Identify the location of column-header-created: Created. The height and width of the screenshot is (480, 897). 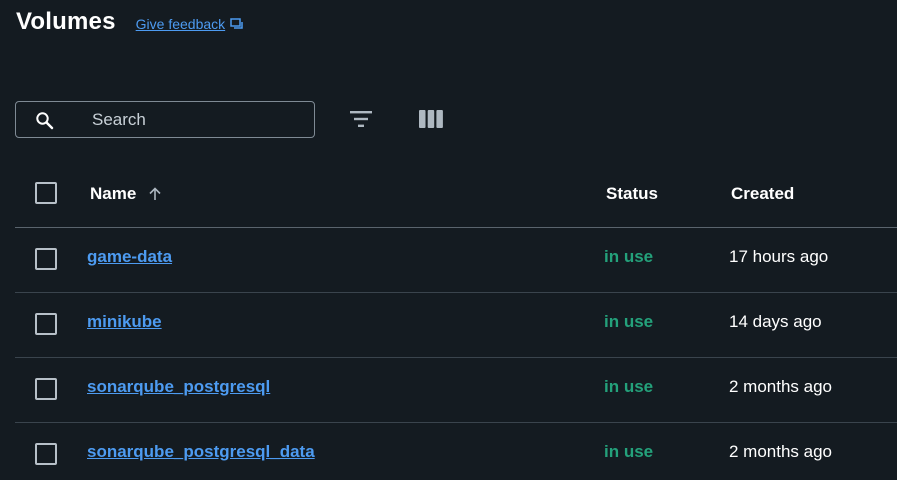
(762, 194).